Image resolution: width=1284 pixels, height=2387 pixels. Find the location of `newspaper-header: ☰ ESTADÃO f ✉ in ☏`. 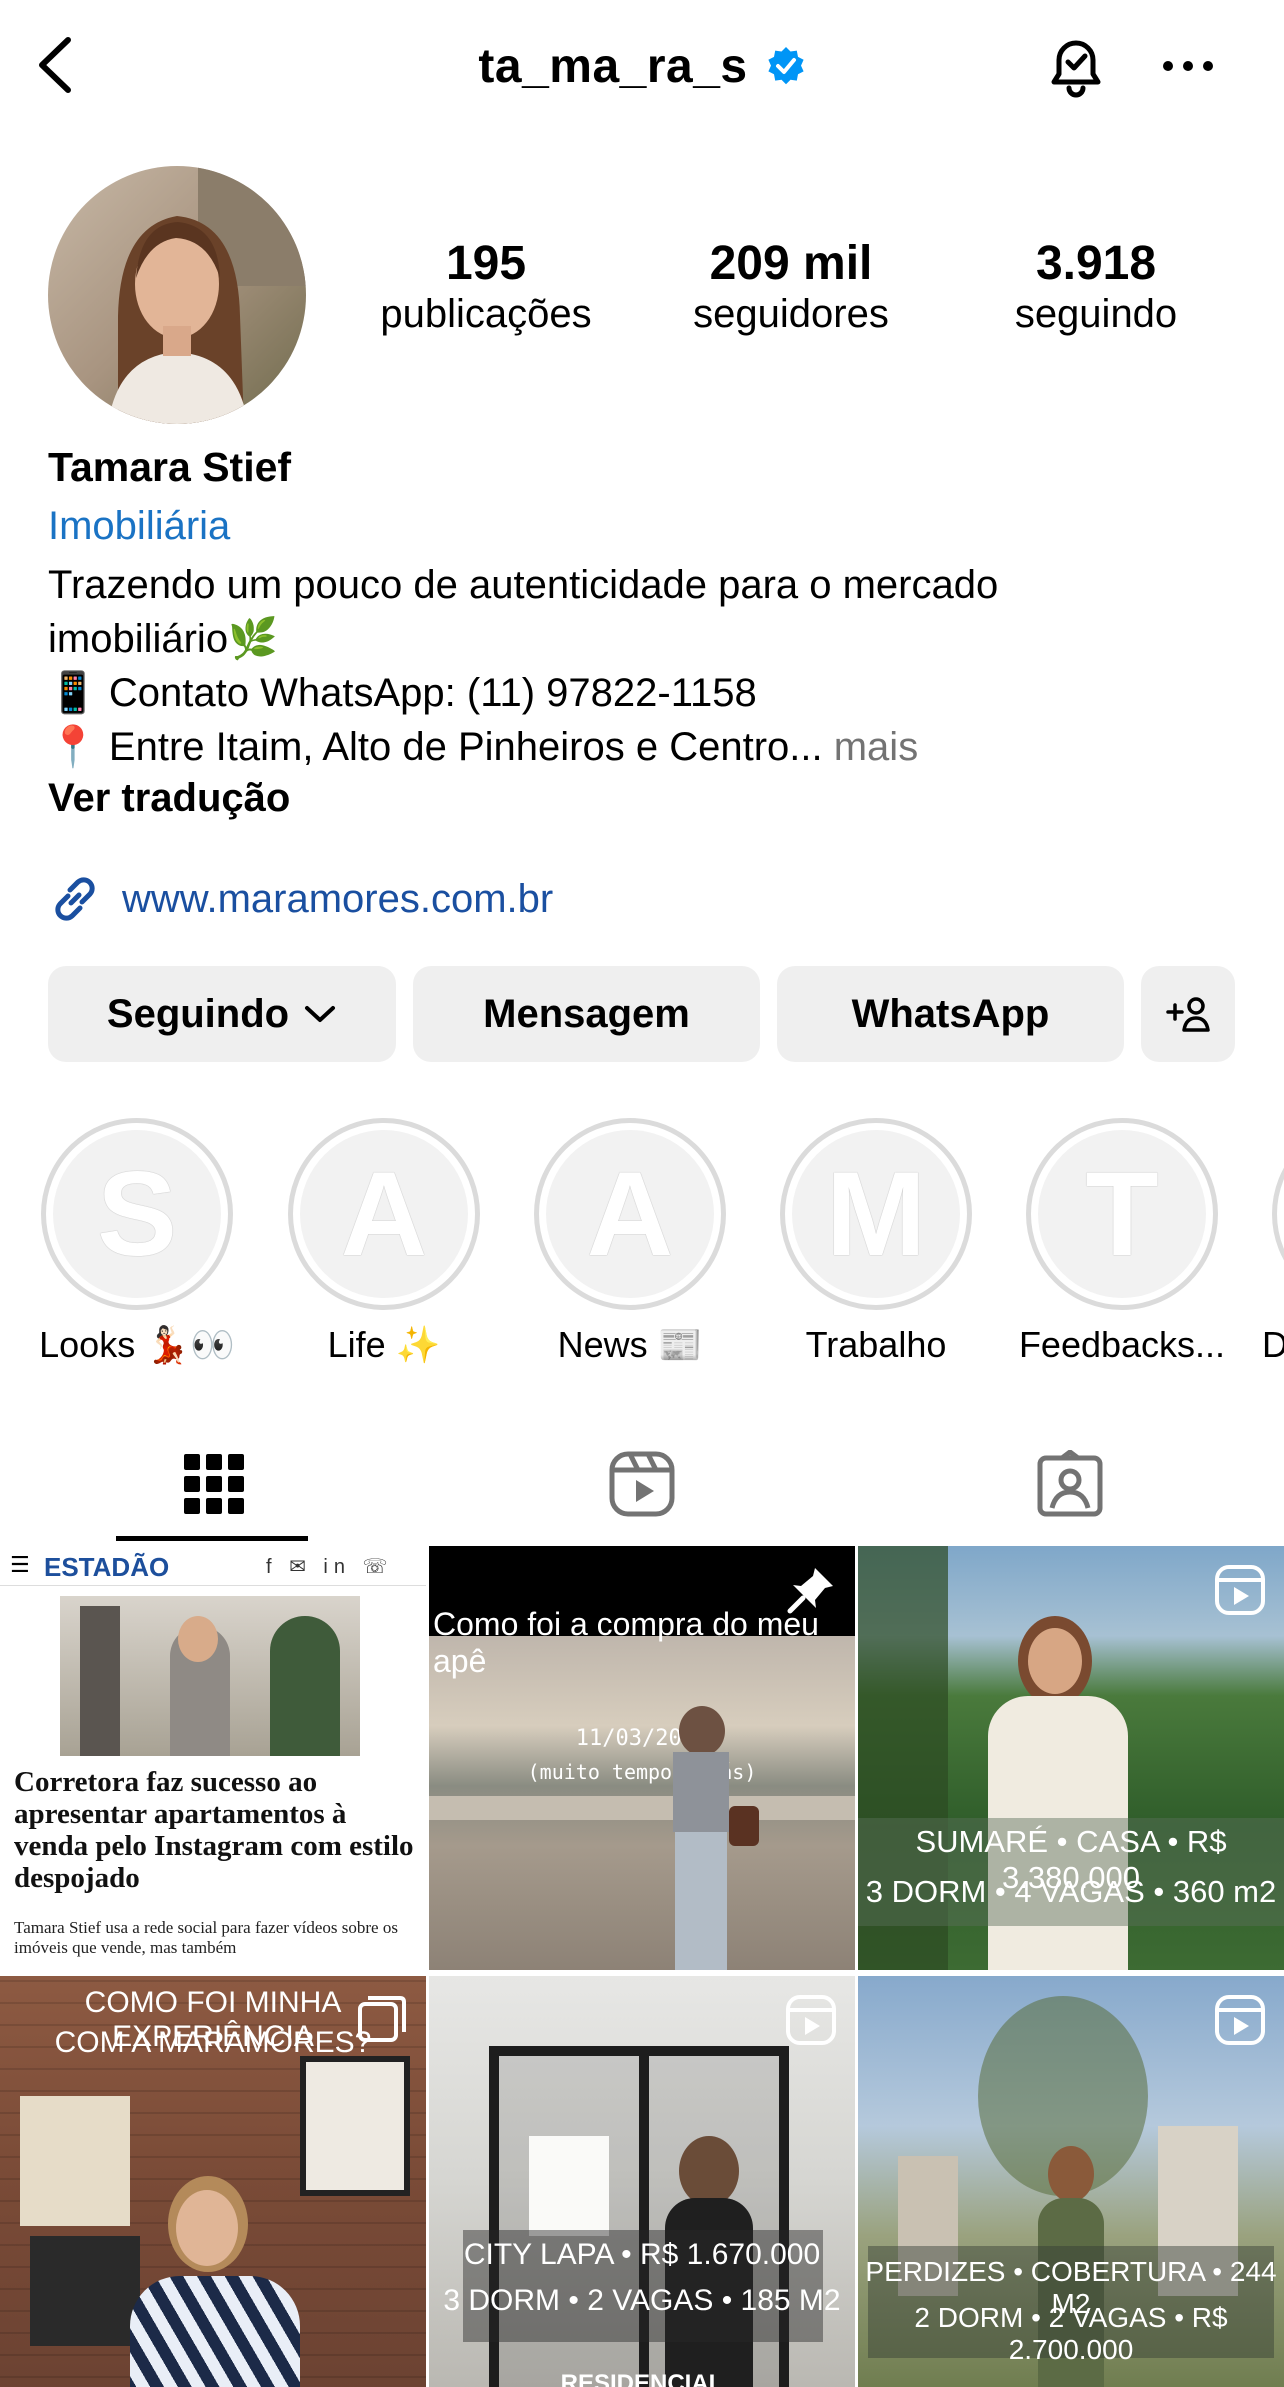

newspaper-header: ☰ ESTADÃO f ✉ in ☏ is located at coordinates (213, 1566).